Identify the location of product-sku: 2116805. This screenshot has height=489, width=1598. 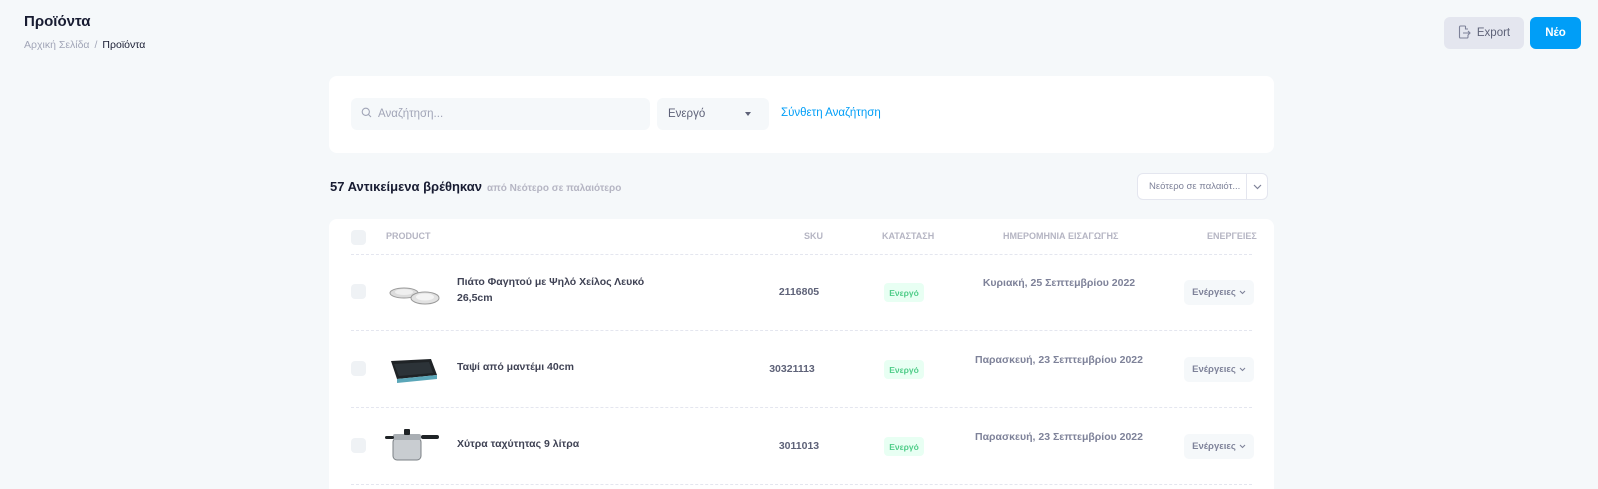
(799, 292).